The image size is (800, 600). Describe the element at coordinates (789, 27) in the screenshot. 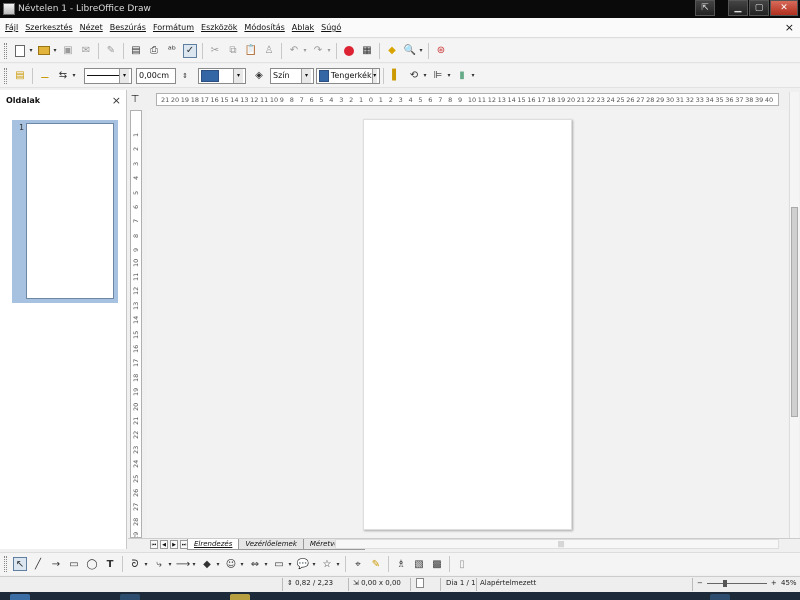

I see `close-document-icon: ×` at that location.